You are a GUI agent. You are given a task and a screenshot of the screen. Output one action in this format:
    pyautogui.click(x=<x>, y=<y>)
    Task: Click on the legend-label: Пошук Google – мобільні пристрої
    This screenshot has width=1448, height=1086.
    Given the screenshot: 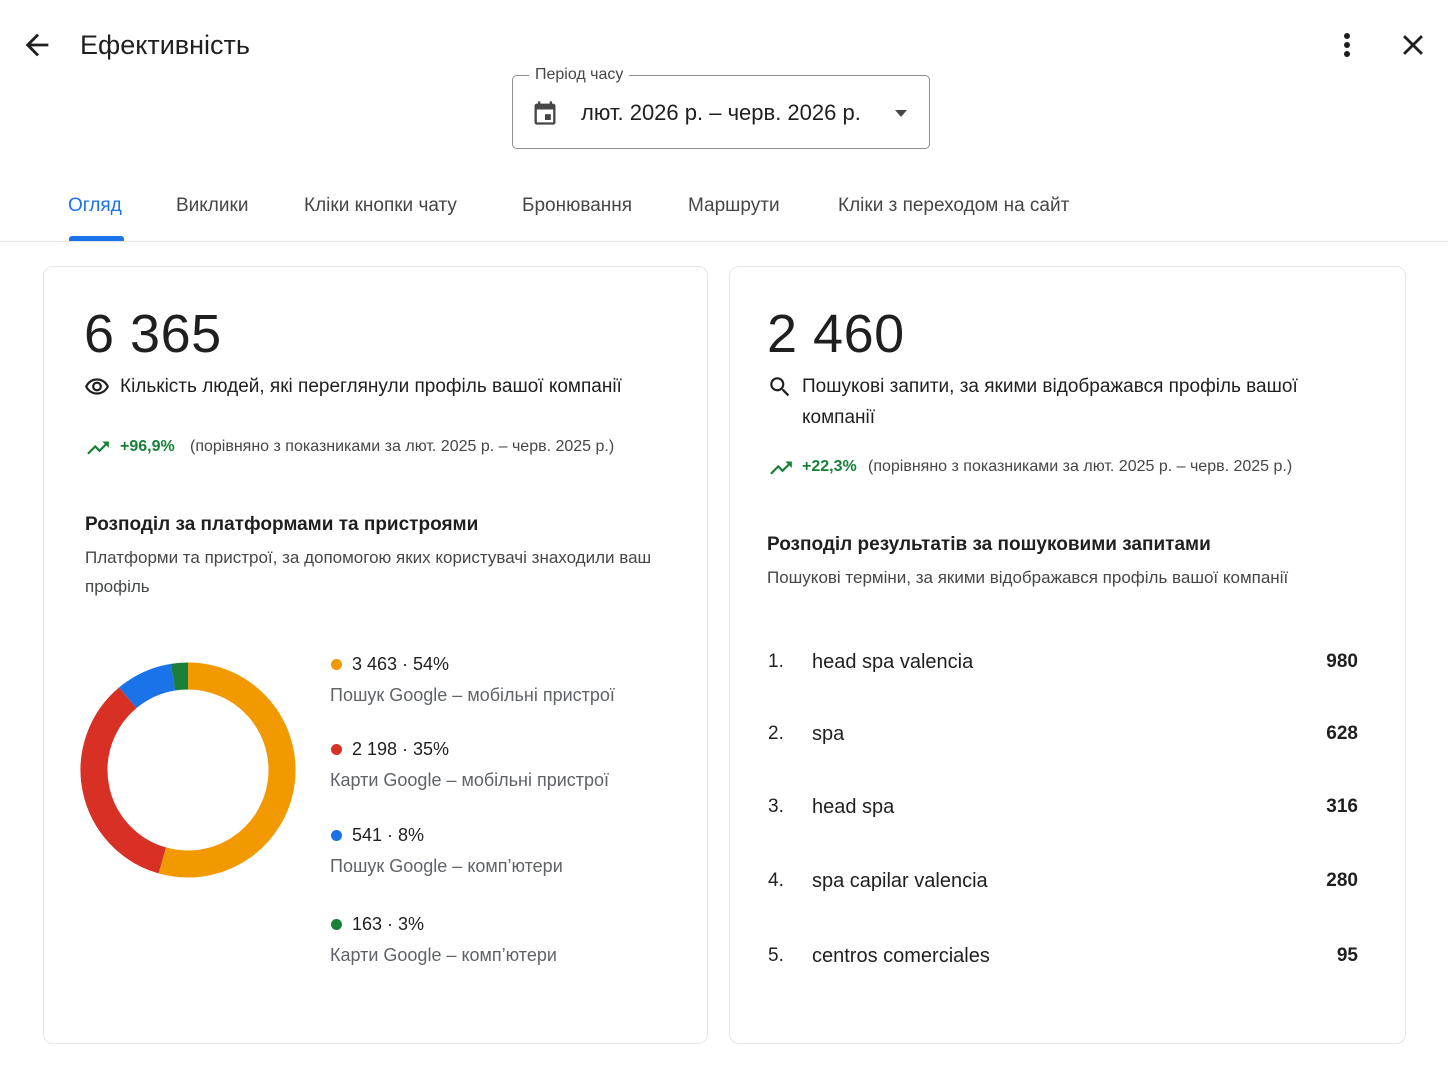 What is the action you would take?
    pyautogui.click(x=472, y=695)
    